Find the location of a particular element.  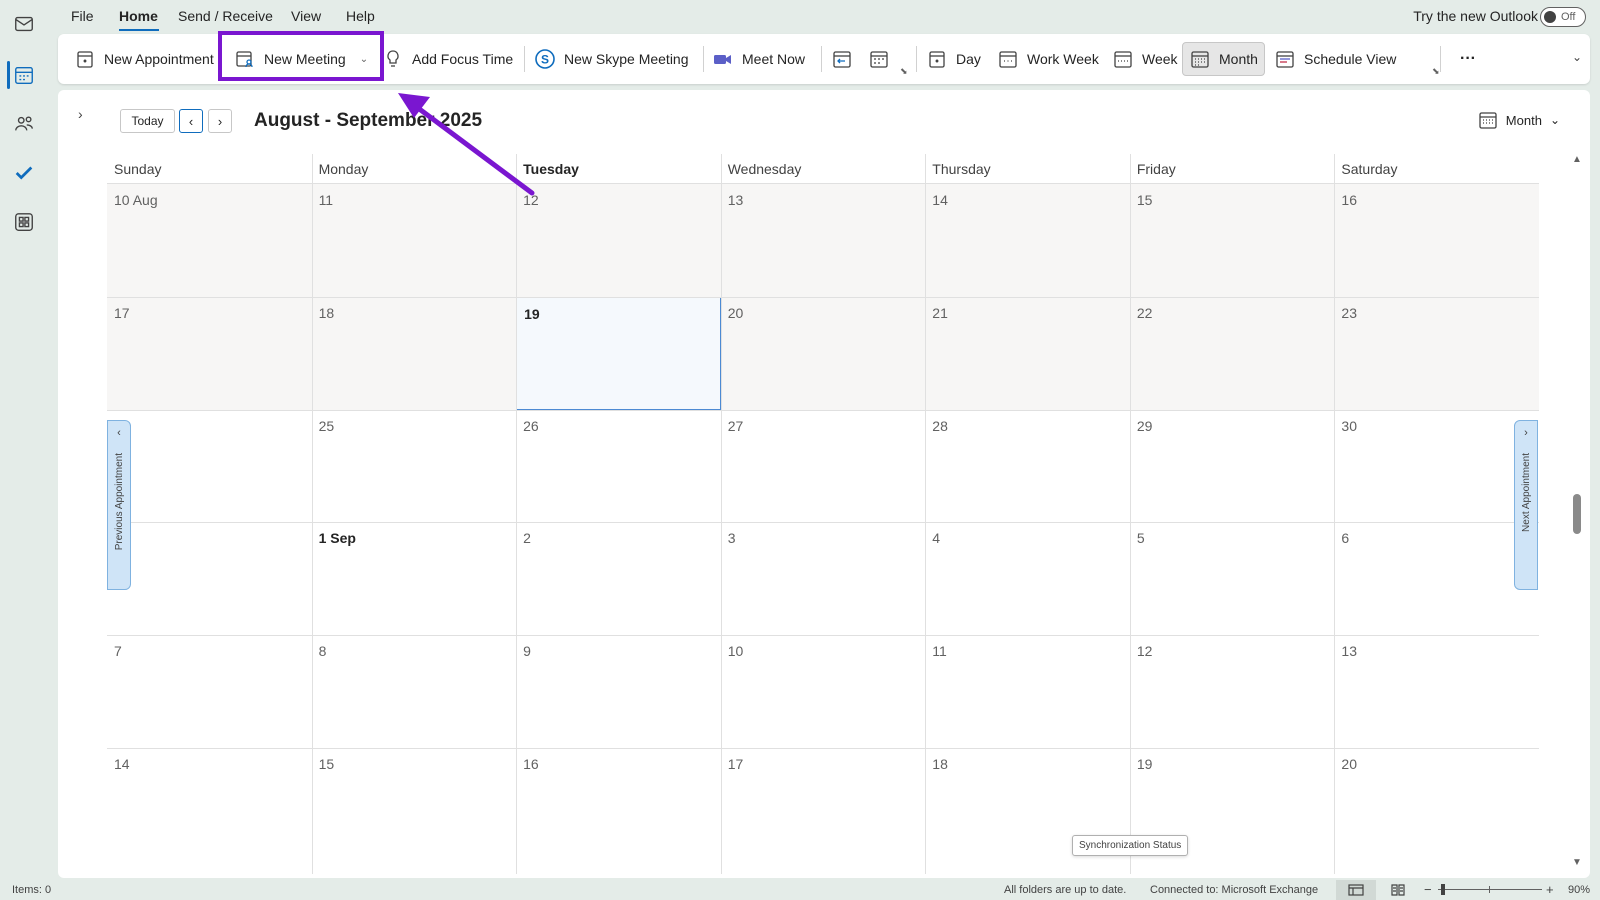

day-cell: 21 is located at coordinates (1027, 353).